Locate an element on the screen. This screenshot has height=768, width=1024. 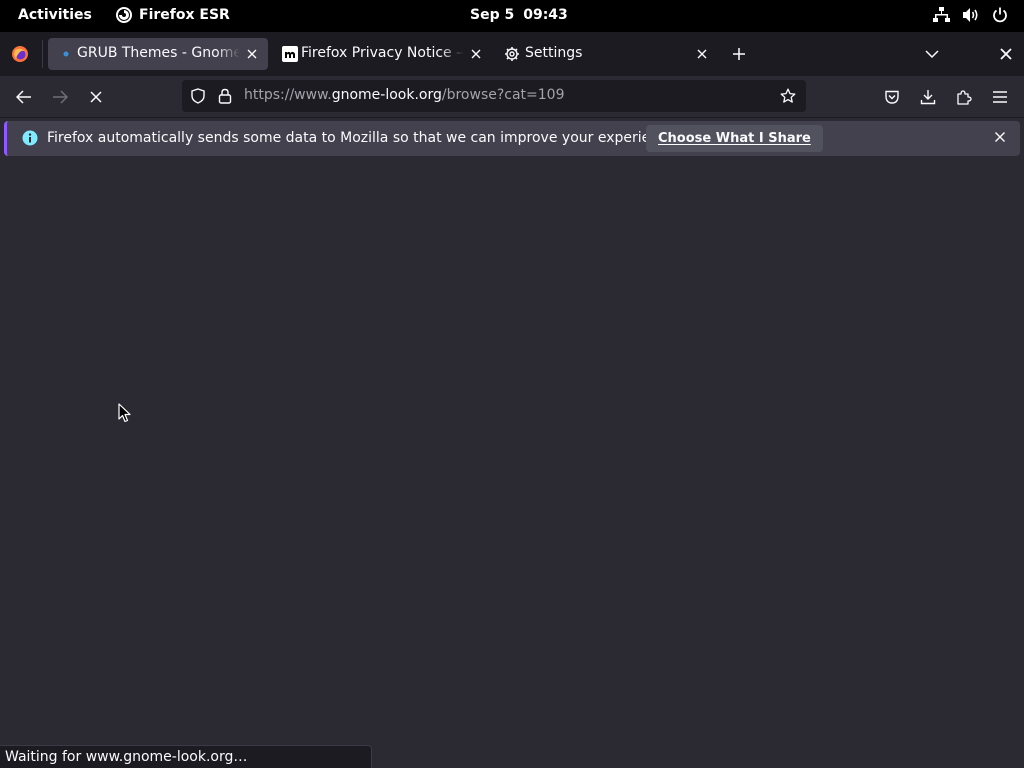
firefox-view-icon is located at coordinates (20, 54).